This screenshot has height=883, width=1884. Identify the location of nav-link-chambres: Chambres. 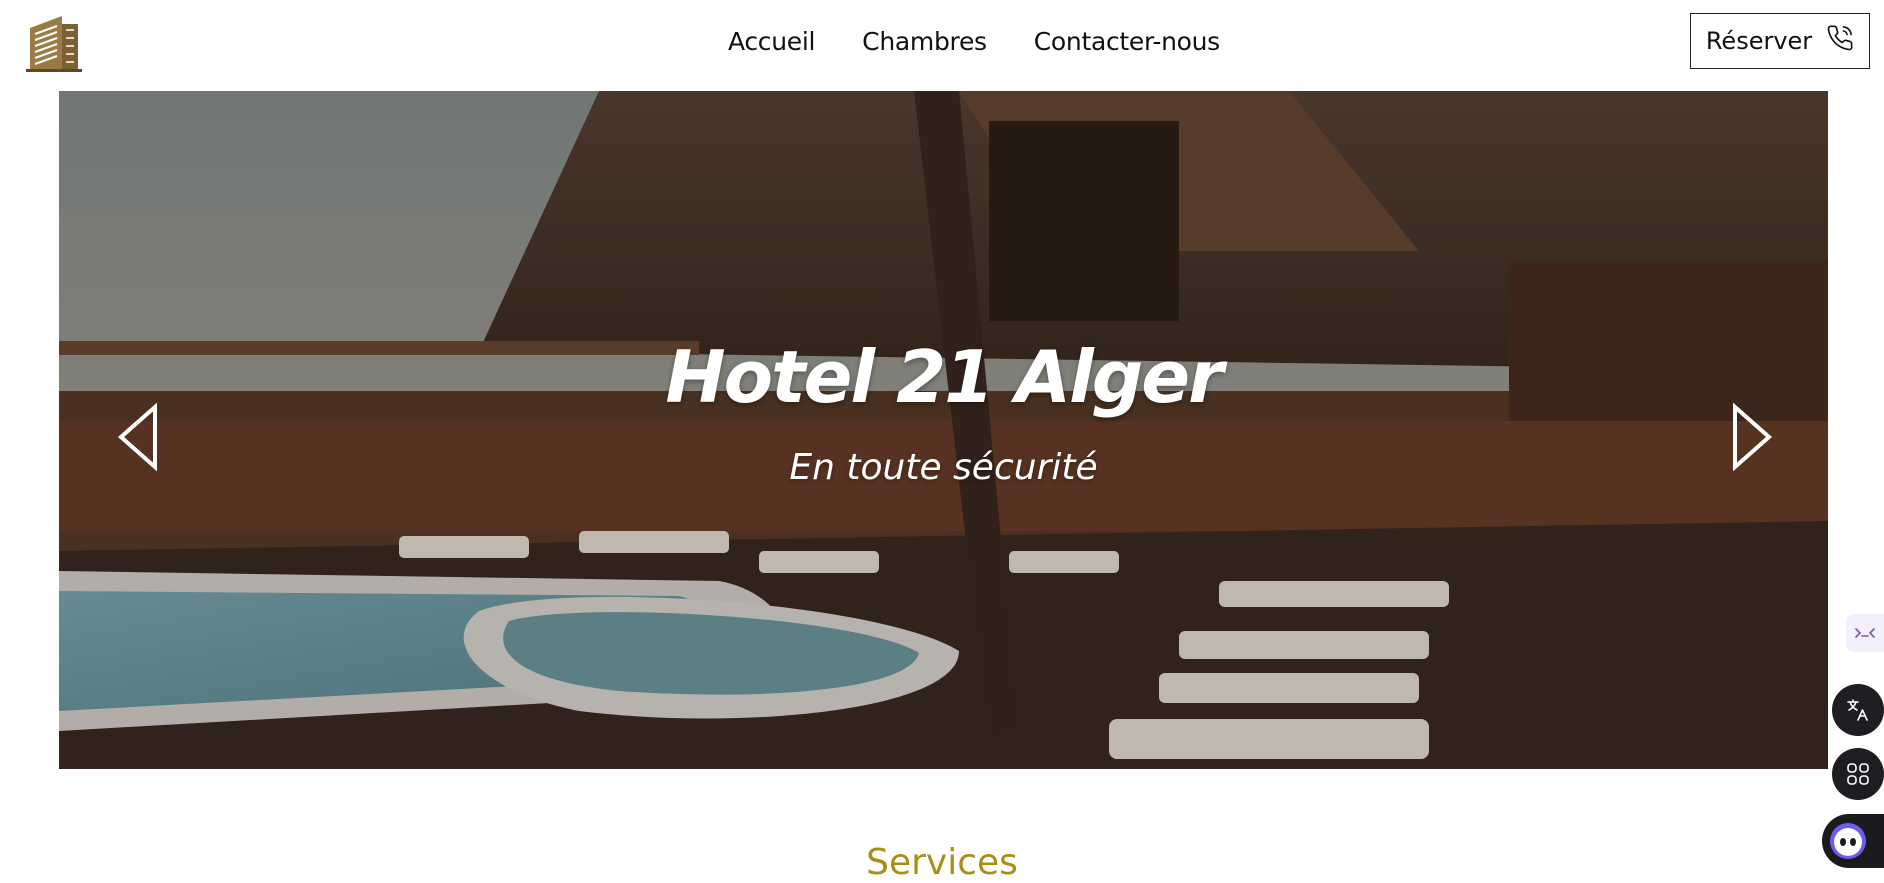
(924, 42).